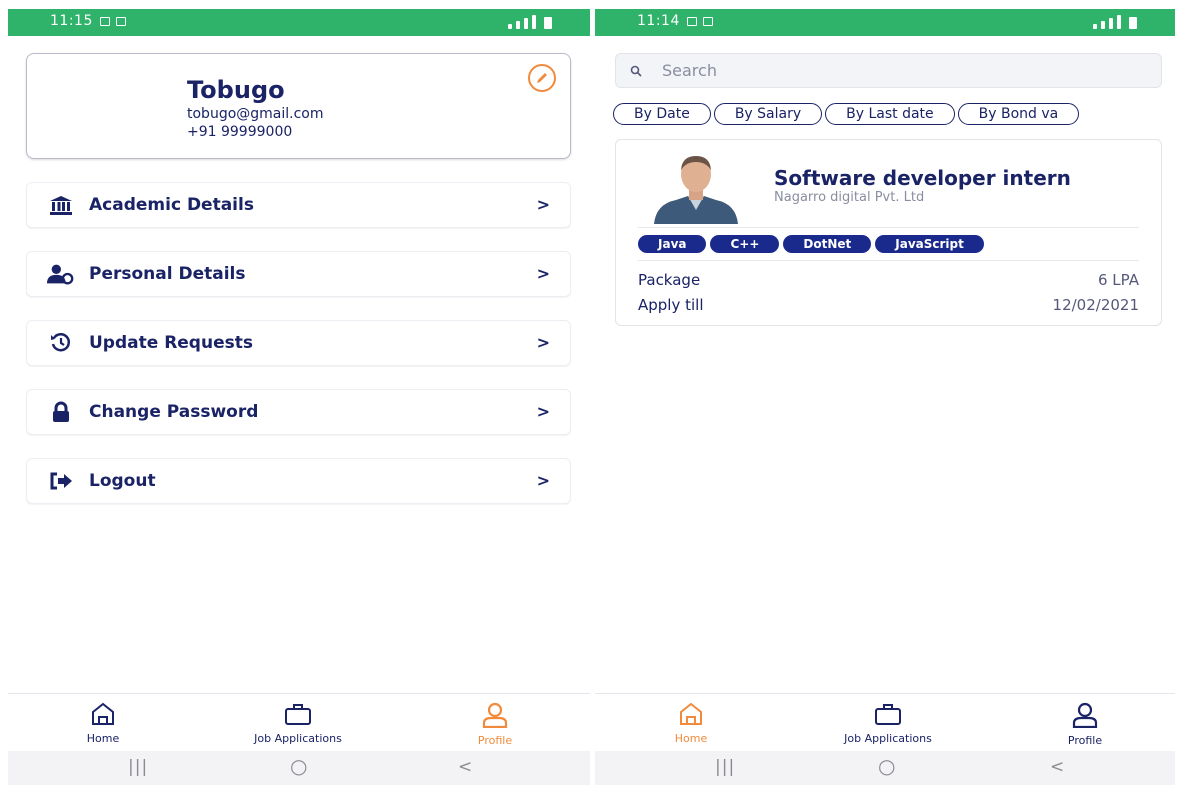 The height and width of the screenshot is (785, 1177). I want to click on job-title: Software developer intern, so click(922, 178).